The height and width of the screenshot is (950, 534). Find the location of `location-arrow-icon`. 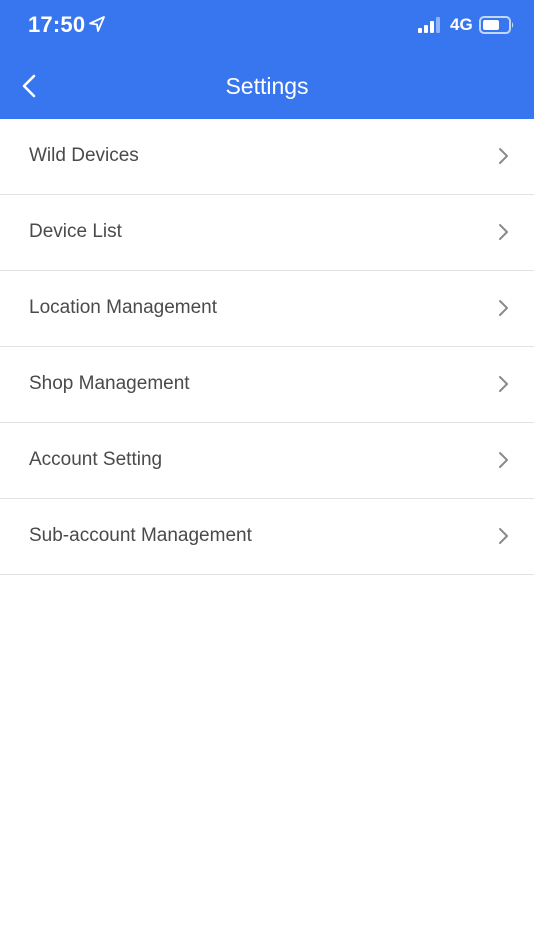

location-arrow-icon is located at coordinates (97, 24).